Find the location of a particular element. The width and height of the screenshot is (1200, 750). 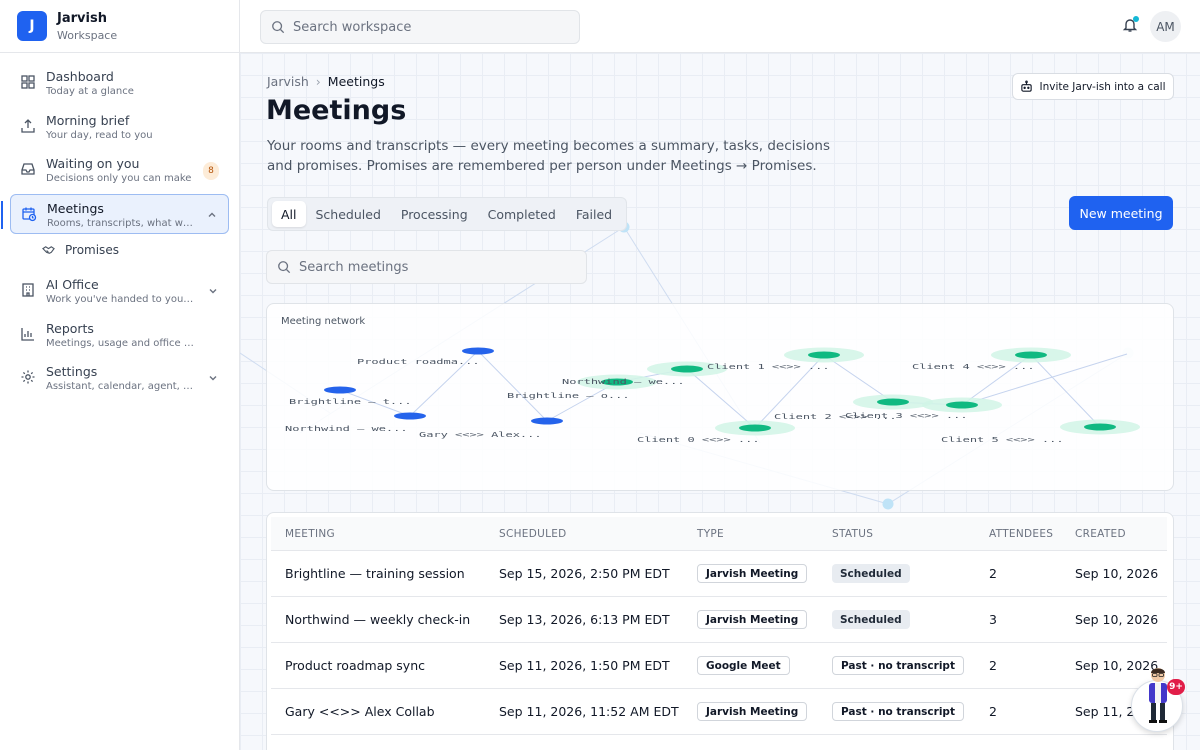

meeting-scheduled: Sep 13, 2026, 6:13 PM EDT is located at coordinates (584, 619).